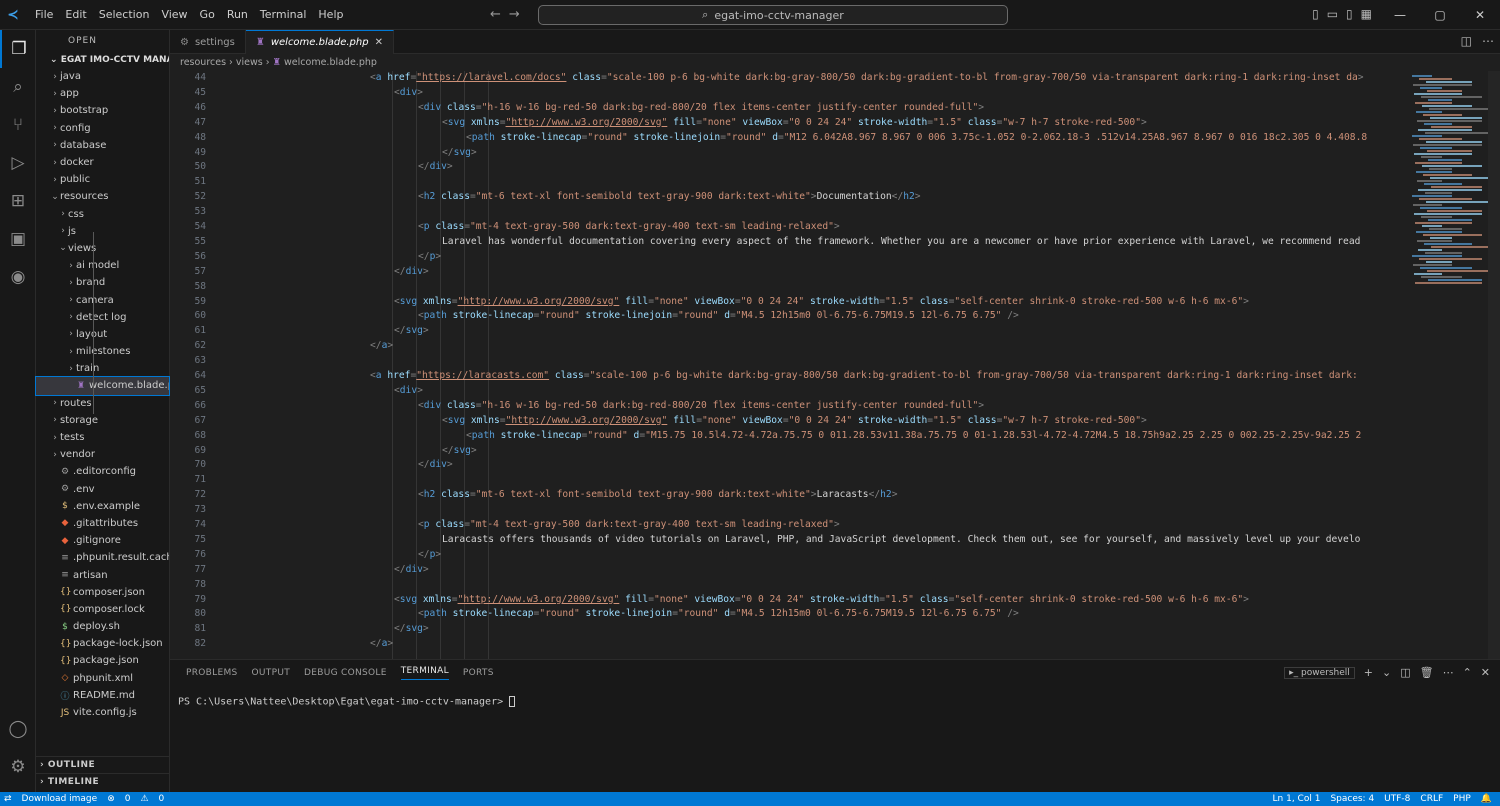 This screenshot has height=806, width=1500. What do you see at coordinates (102, 506) in the screenshot?
I see `file-item: $ .env.example` at bounding box center [102, 506].